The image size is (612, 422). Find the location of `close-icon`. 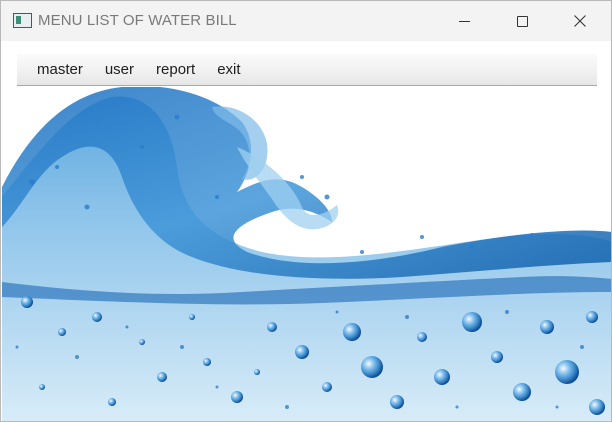

close-icon is located at coordinates (580, 21).